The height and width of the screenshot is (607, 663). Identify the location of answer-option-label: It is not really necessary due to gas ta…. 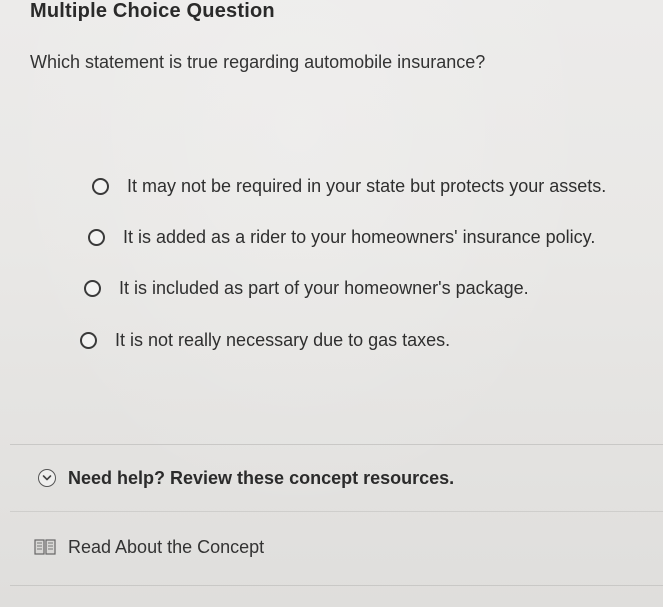
(283, 340).